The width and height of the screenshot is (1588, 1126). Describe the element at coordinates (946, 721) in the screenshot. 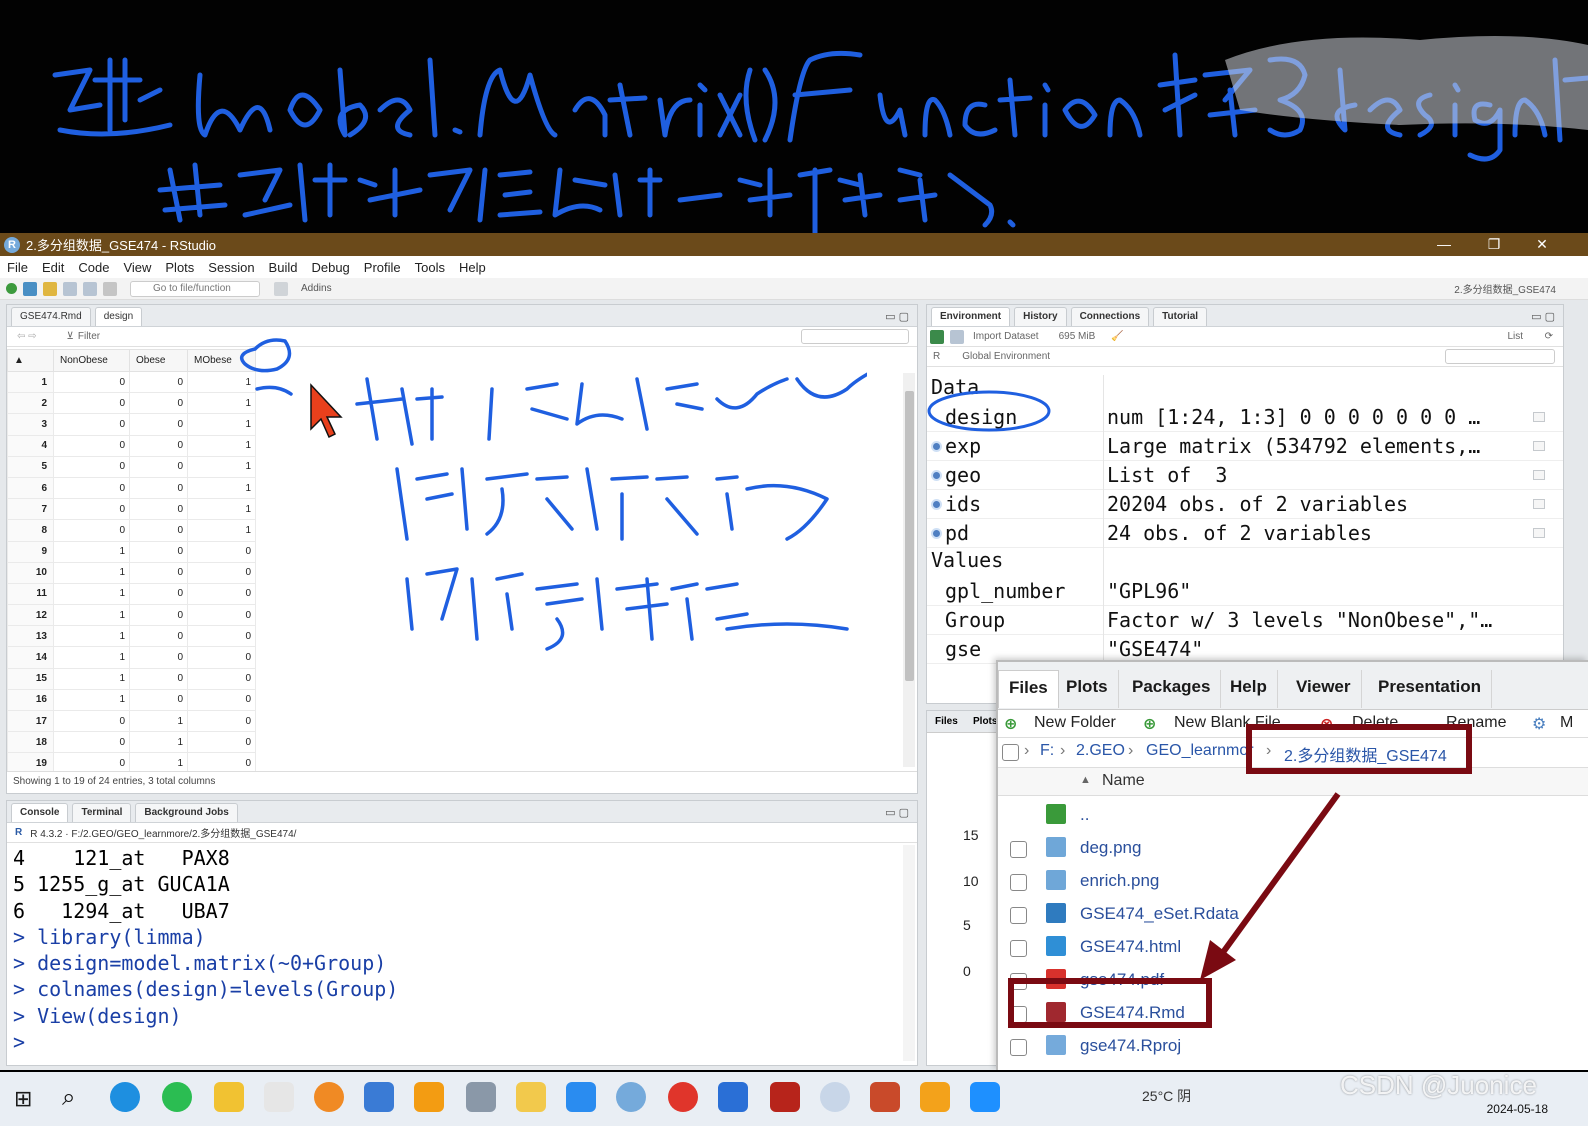

I see `bg-tab-files: Files` at that location.